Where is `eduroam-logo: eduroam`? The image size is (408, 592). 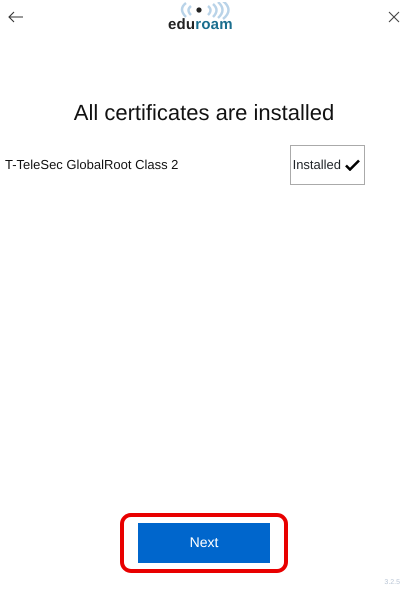
eduroam-logo: eduroam is located at coordinates (206, 17).